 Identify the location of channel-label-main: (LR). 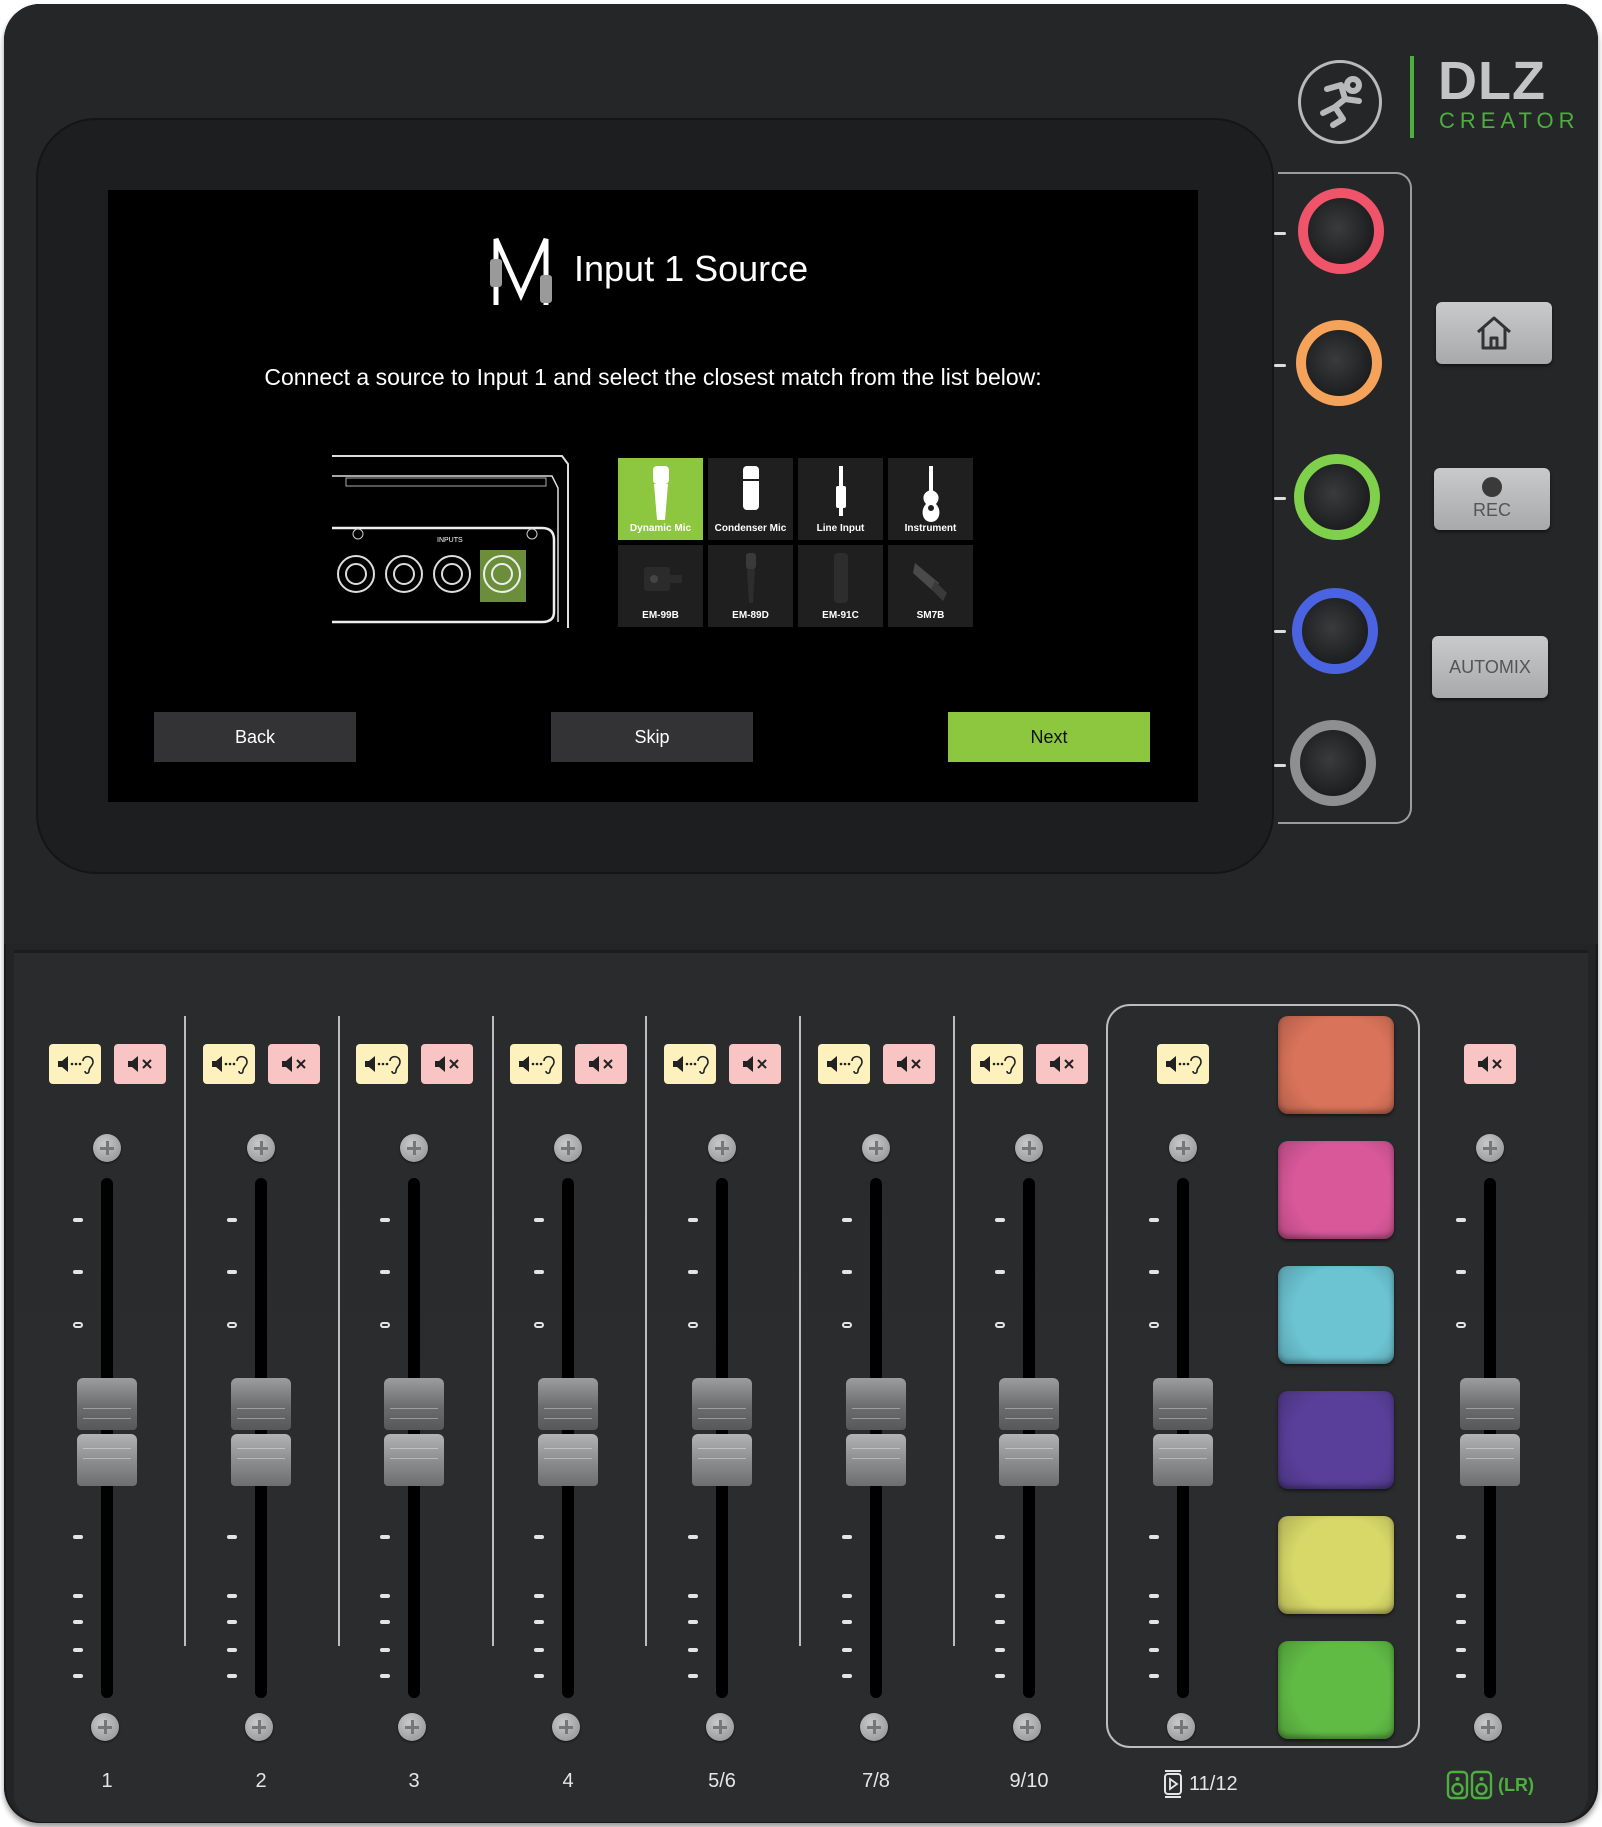
(1501, 1785).